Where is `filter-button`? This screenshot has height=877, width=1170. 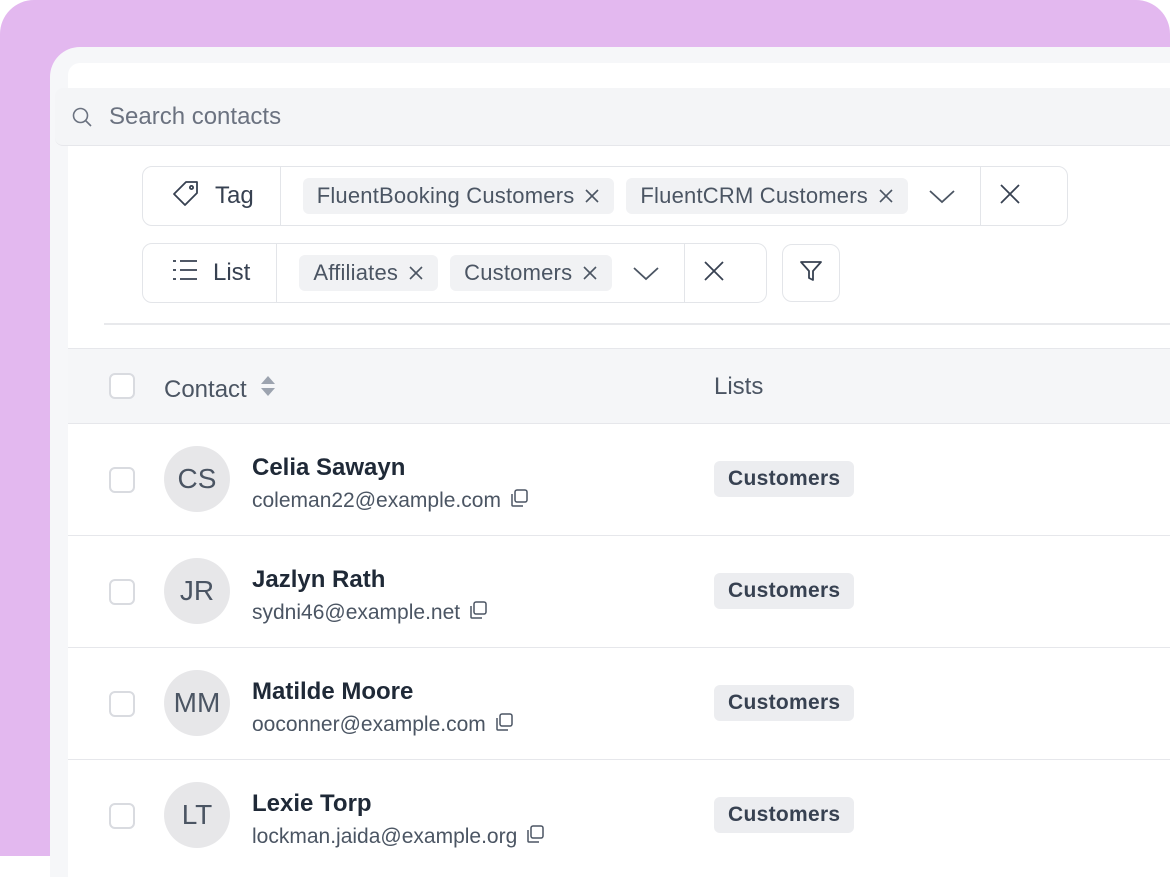 filter-button is located at coordinates (811, 273).